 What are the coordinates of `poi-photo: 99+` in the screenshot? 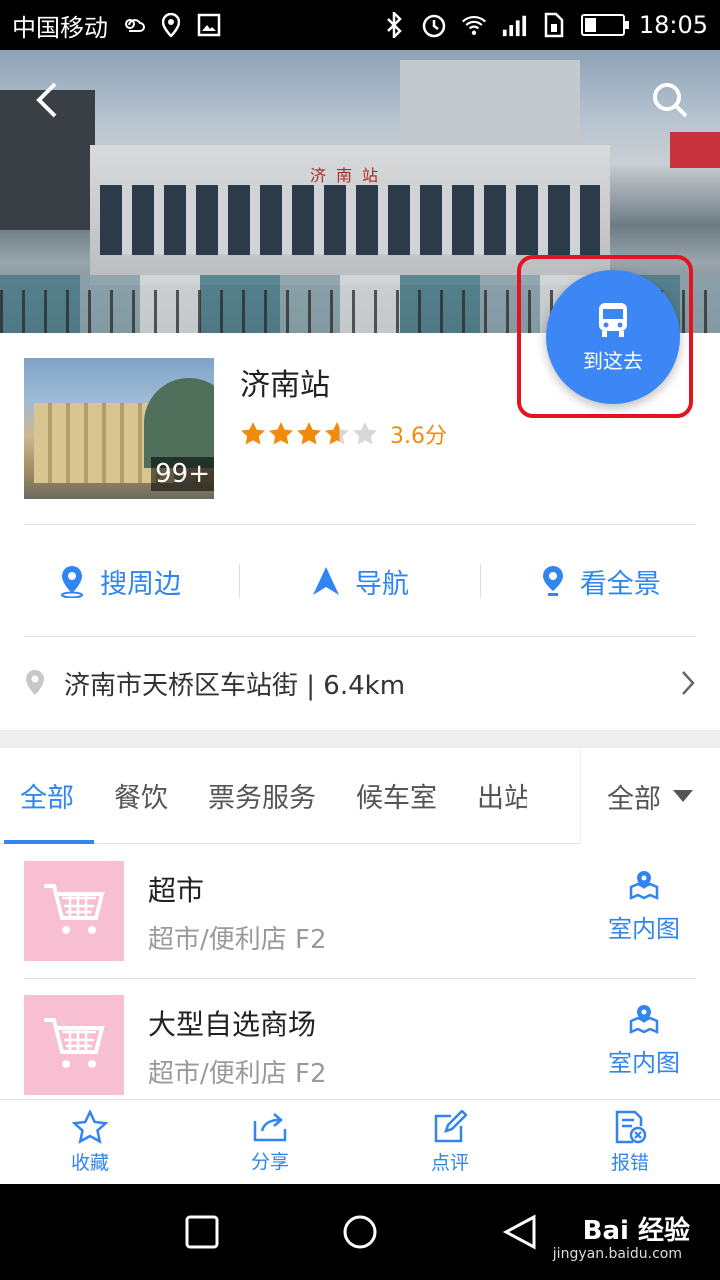 It's located at (119, 428).